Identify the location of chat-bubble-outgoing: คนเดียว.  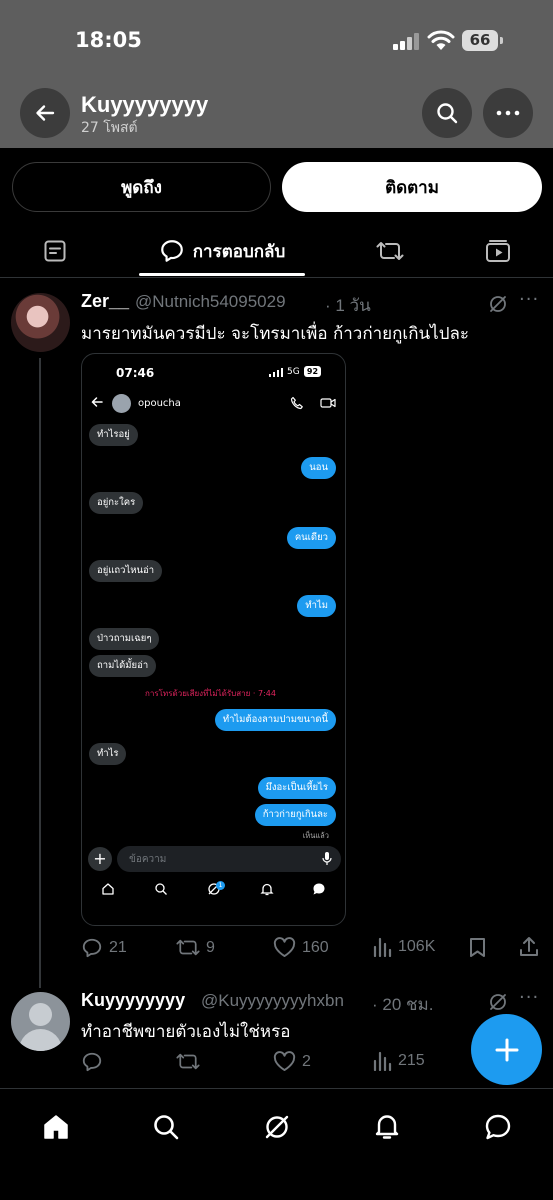
(311, 538).